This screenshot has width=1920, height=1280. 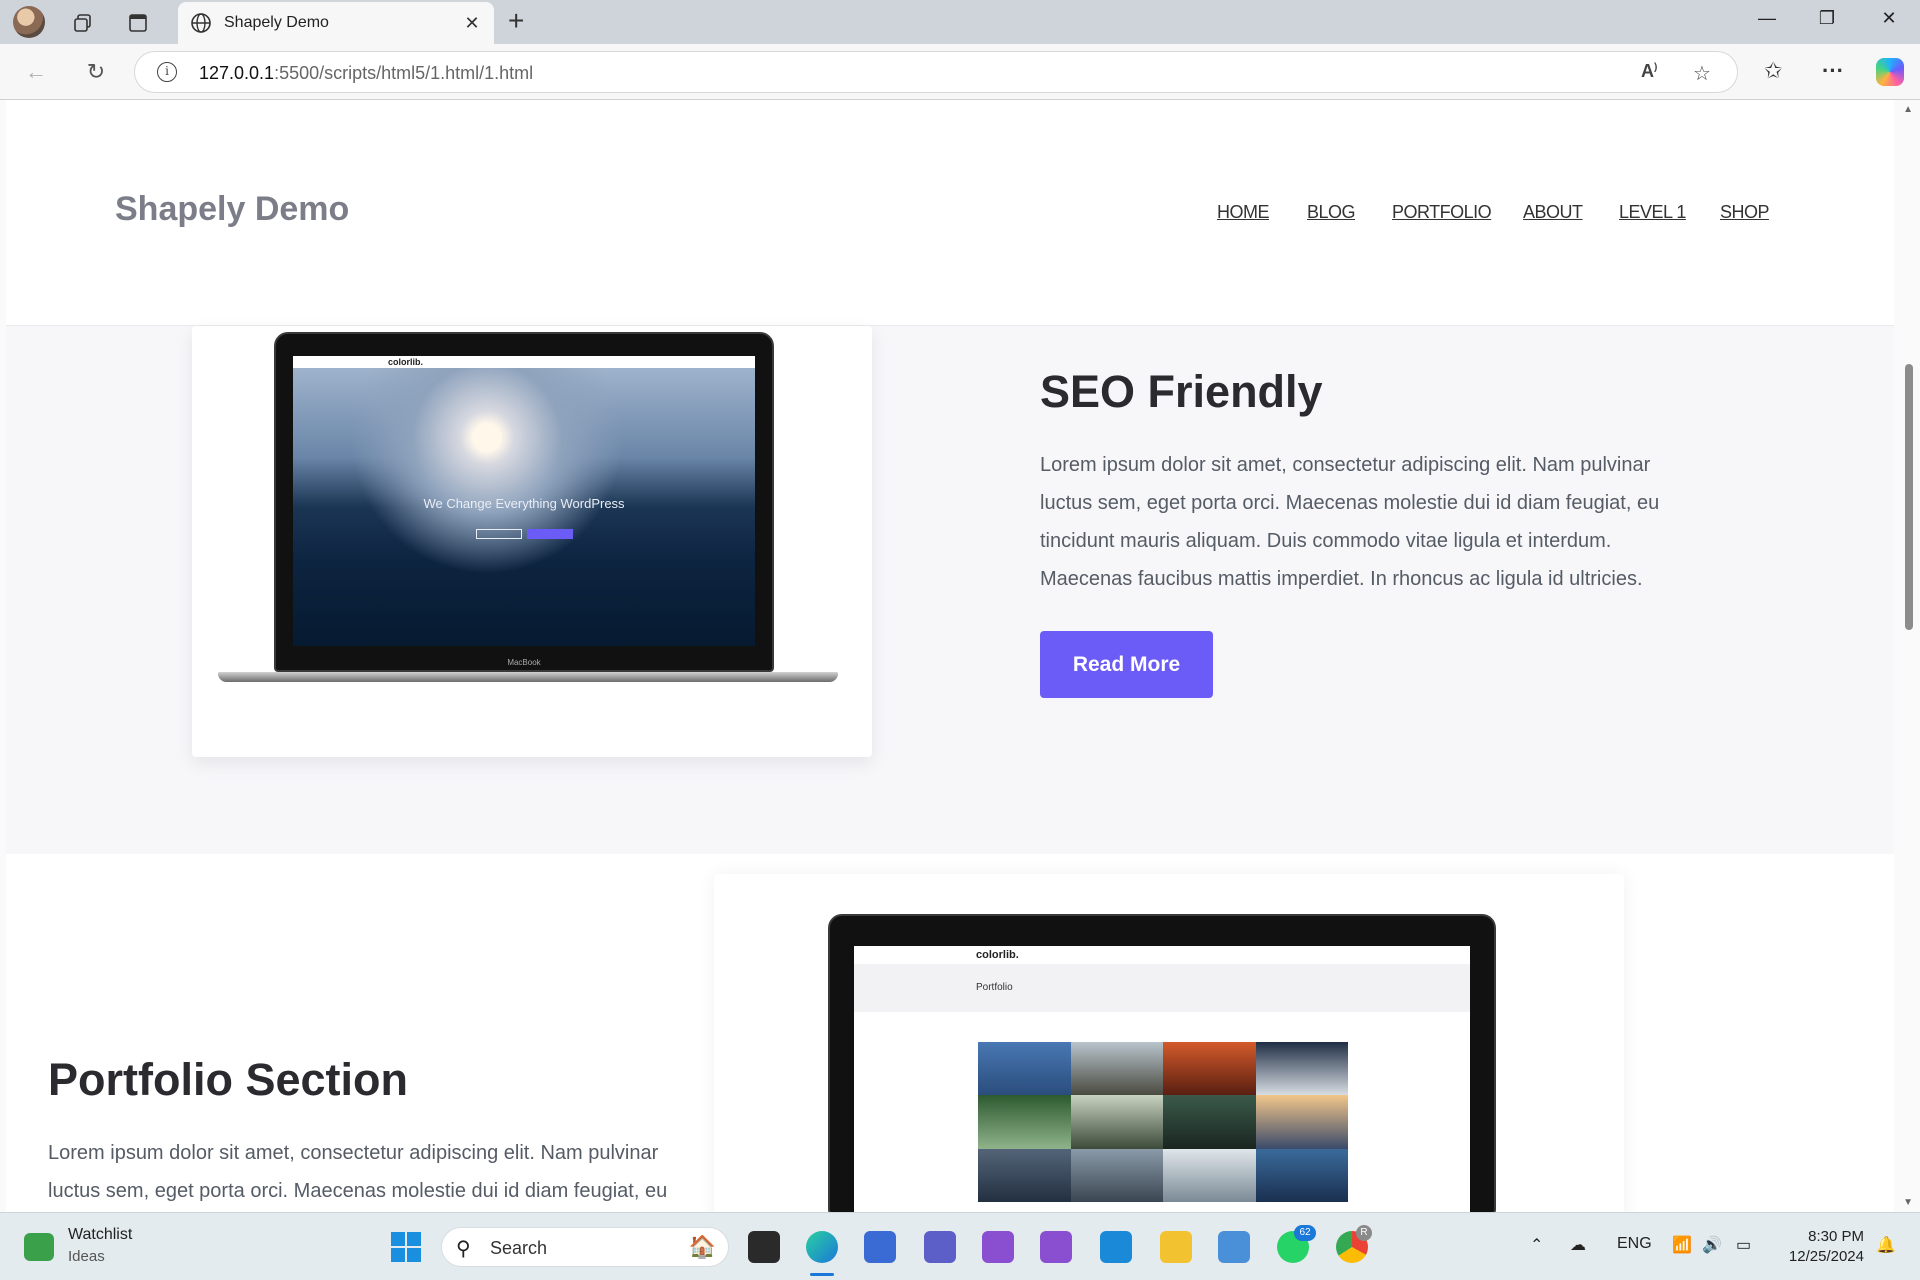 What do you see at coordinates (472, 23) in the screenshot?
I see `close-tab-icon: ✕` at bounding box center [472, 23].